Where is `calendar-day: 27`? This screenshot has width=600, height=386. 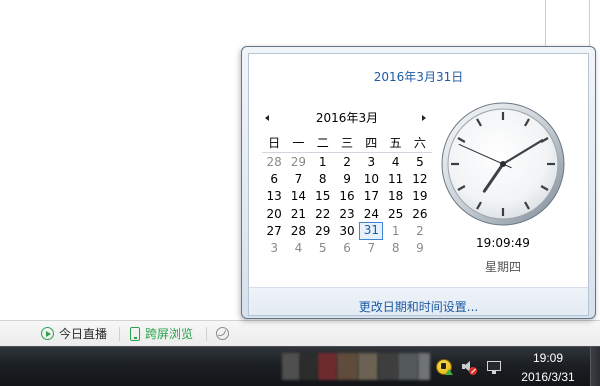
calendar-day: 27 is located at coordinates (274, 231).